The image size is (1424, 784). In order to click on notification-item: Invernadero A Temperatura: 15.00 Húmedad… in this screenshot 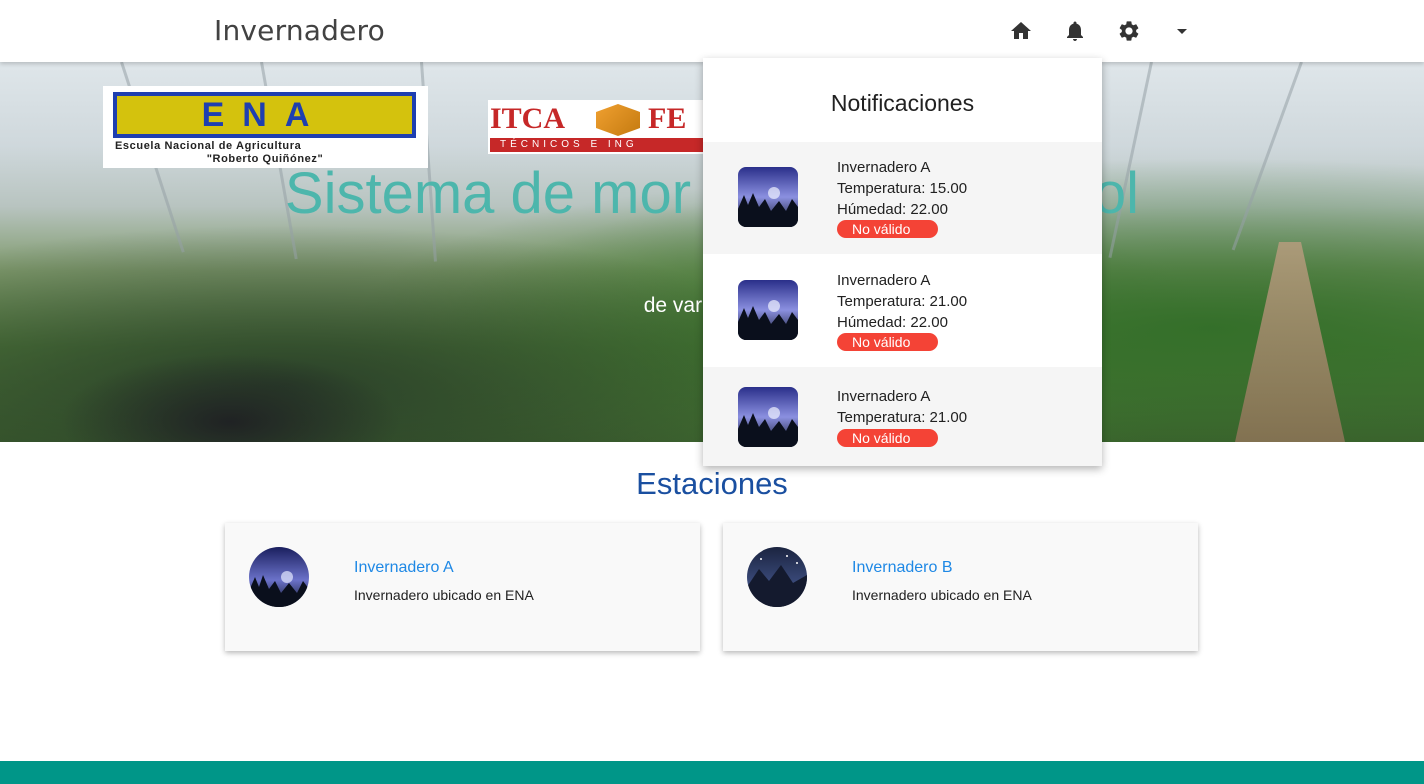, I will do `click(902, 198)`.